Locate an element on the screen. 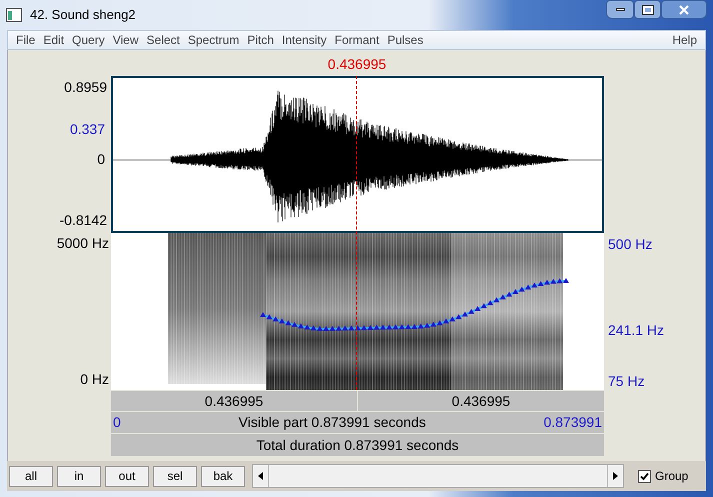  pitch-min-label: 75 Hz is located at coordinates (626, 381).